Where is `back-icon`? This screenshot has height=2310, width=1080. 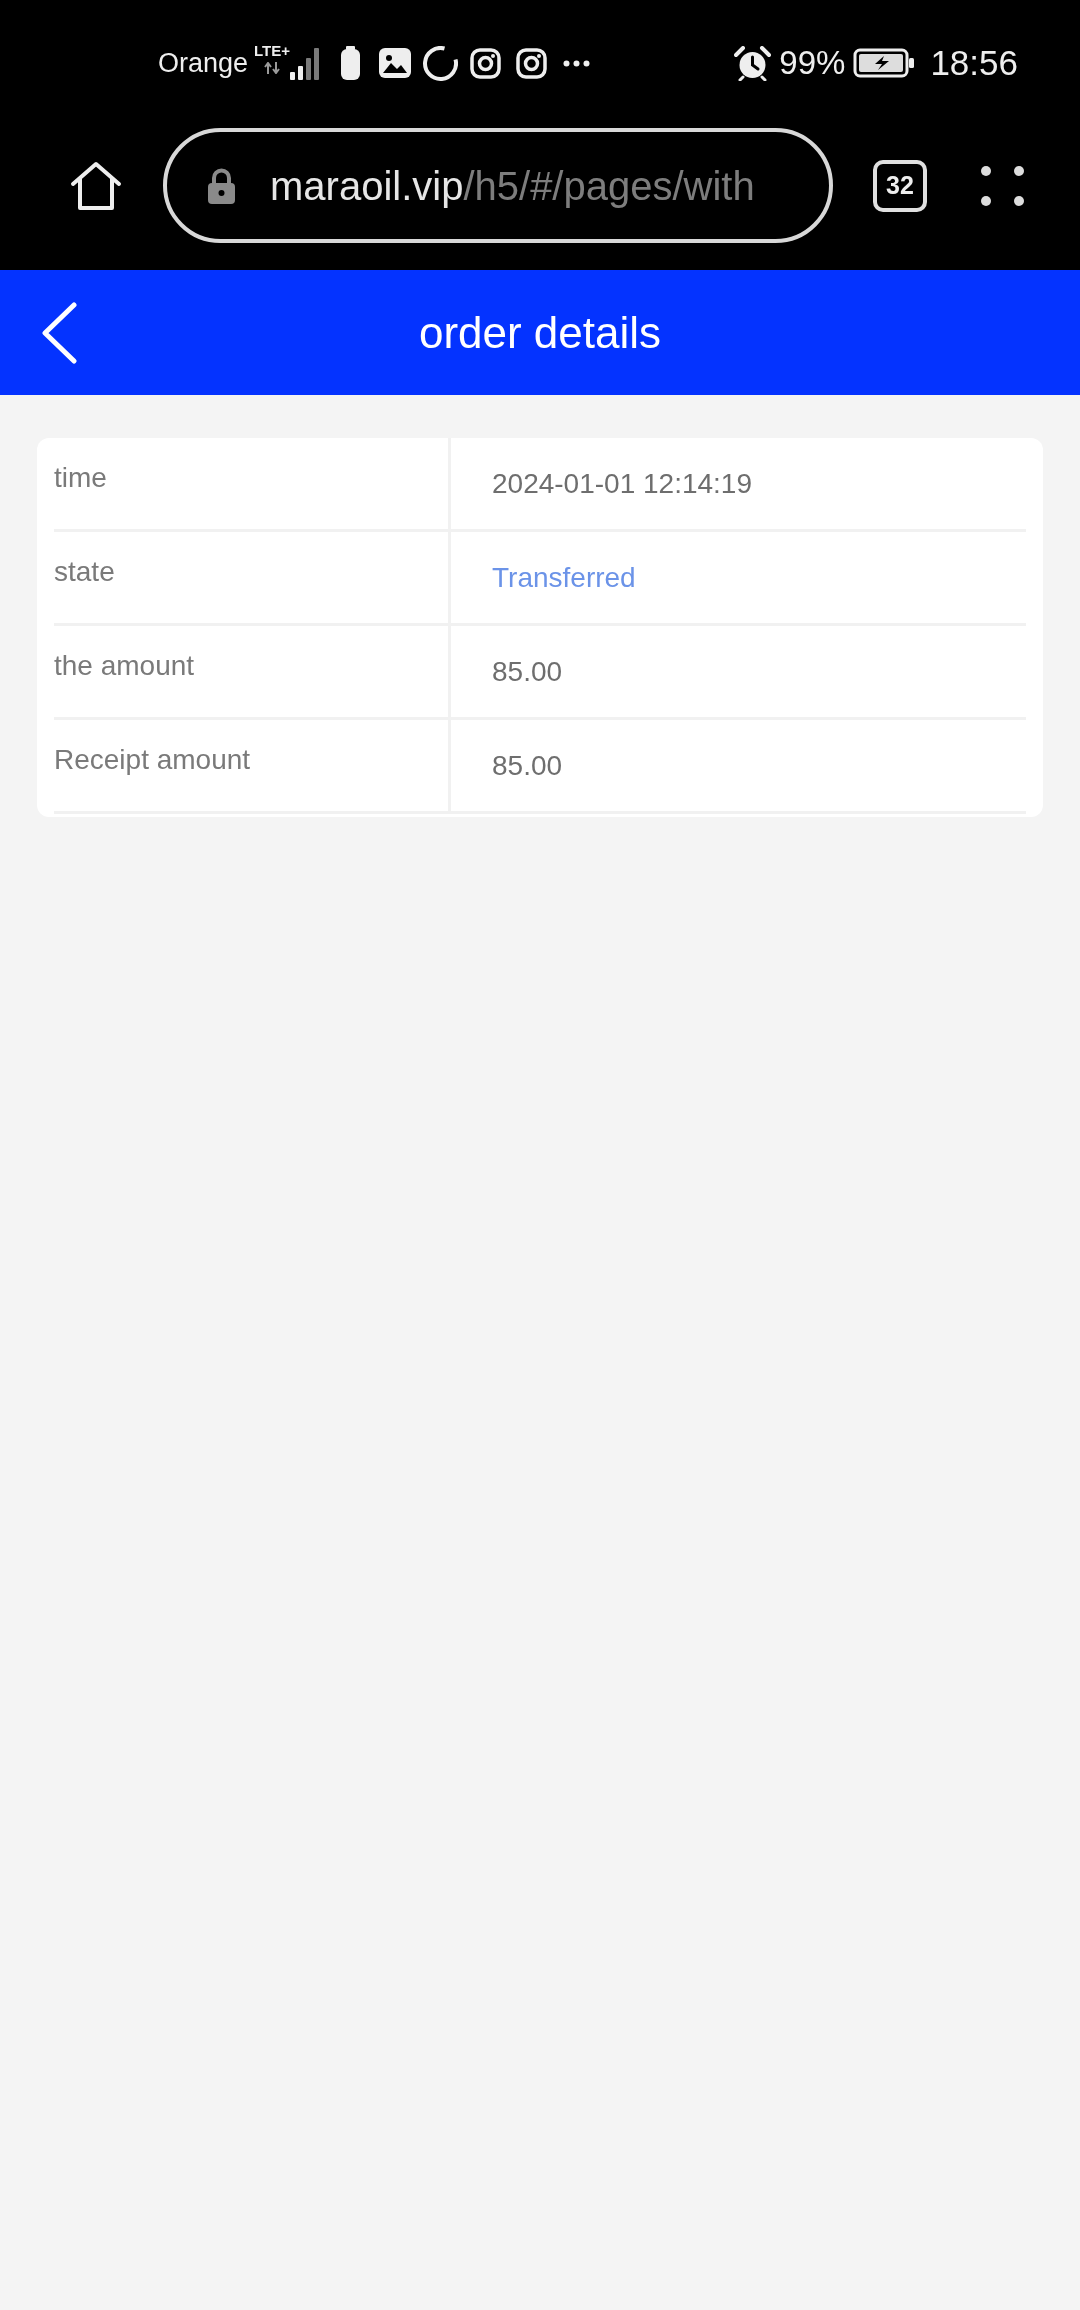 back-icon is located at coordinates (59, 332).